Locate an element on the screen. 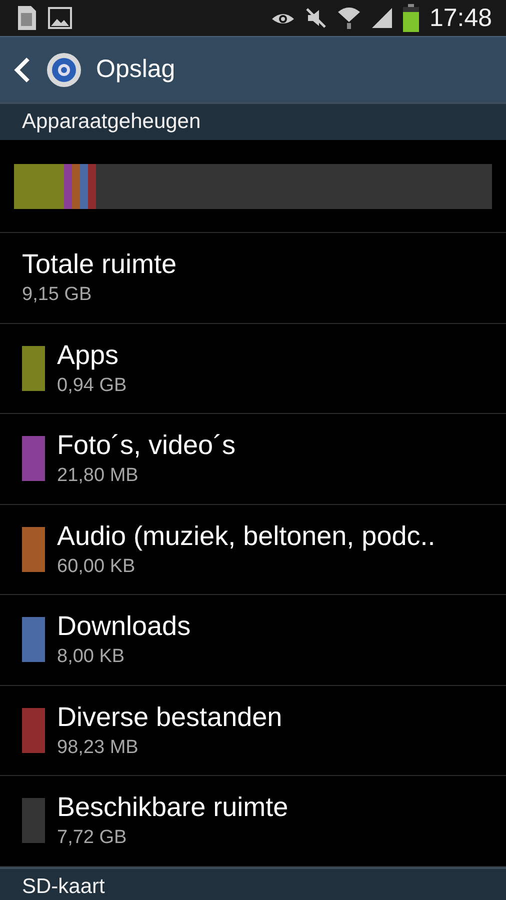  item-title: Foto´s, video´s is located at coordinates (146, 446).